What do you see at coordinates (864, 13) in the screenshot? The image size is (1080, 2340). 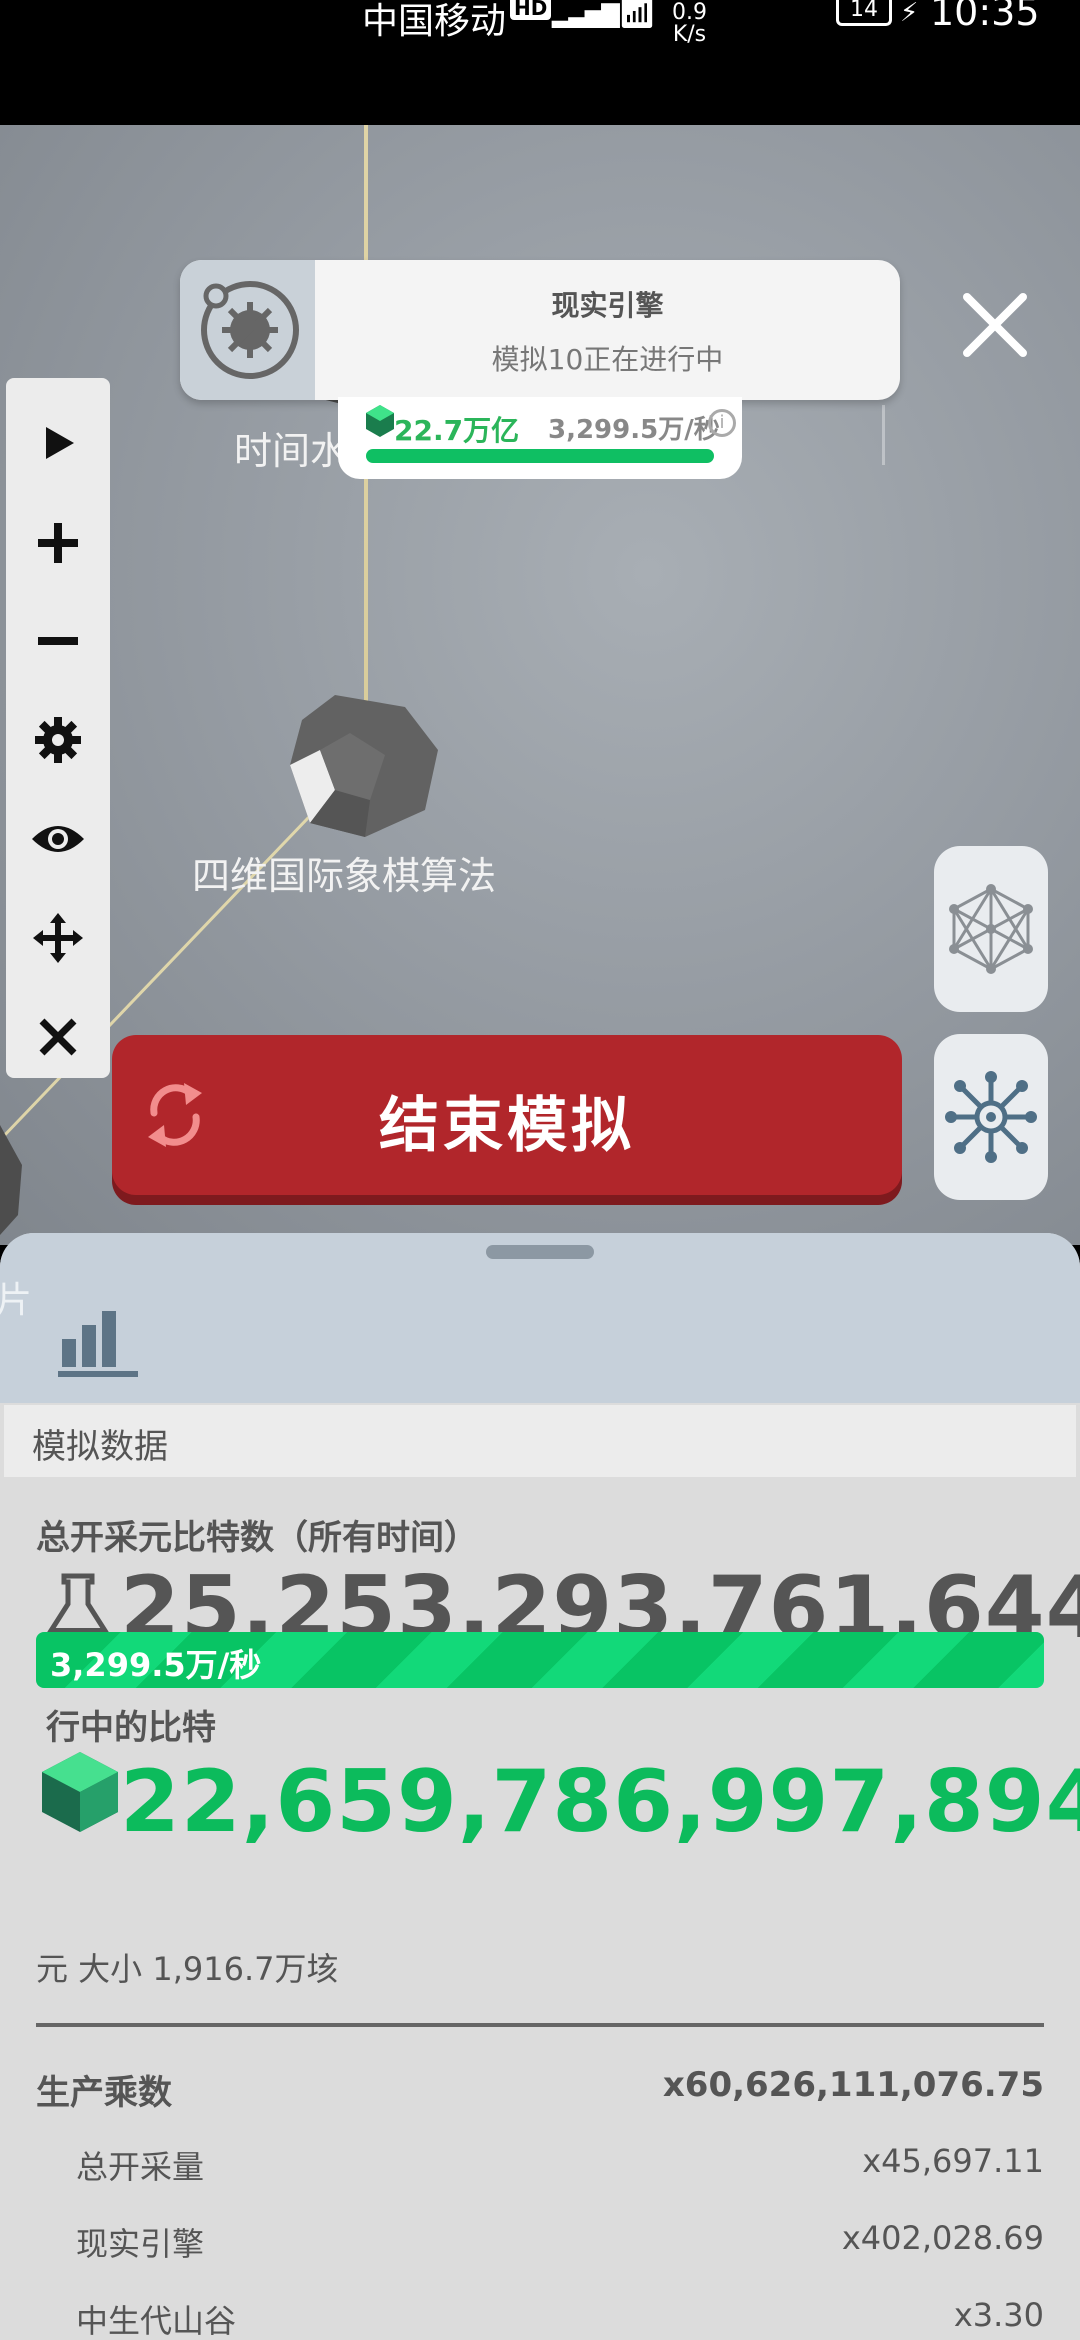 I see `battery-icon: 14` at bounding box center [864, 13].